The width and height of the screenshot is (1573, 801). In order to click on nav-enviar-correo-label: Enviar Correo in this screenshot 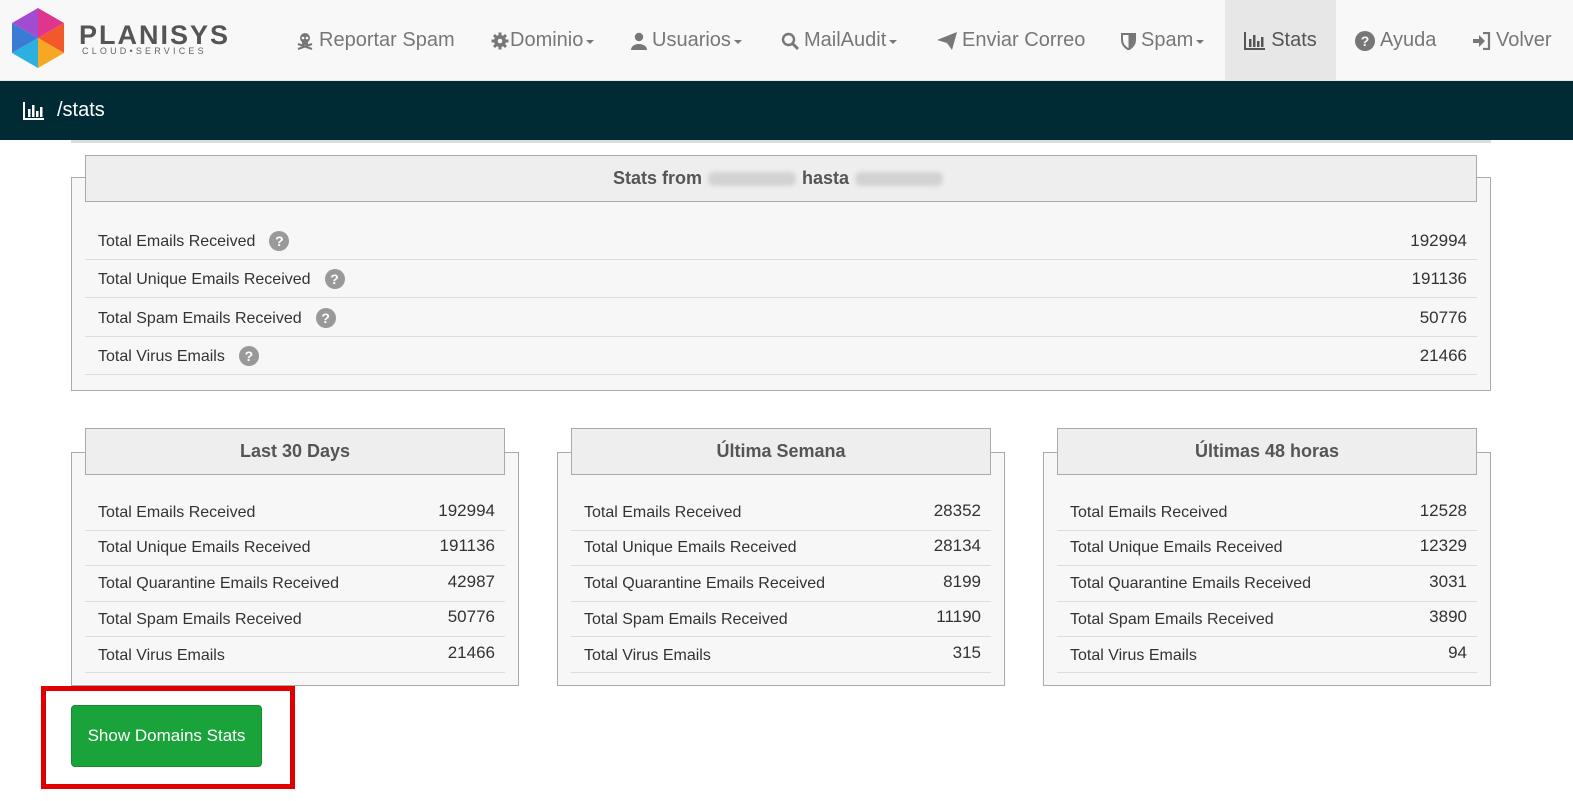, I will do `click(1024, 40)`.